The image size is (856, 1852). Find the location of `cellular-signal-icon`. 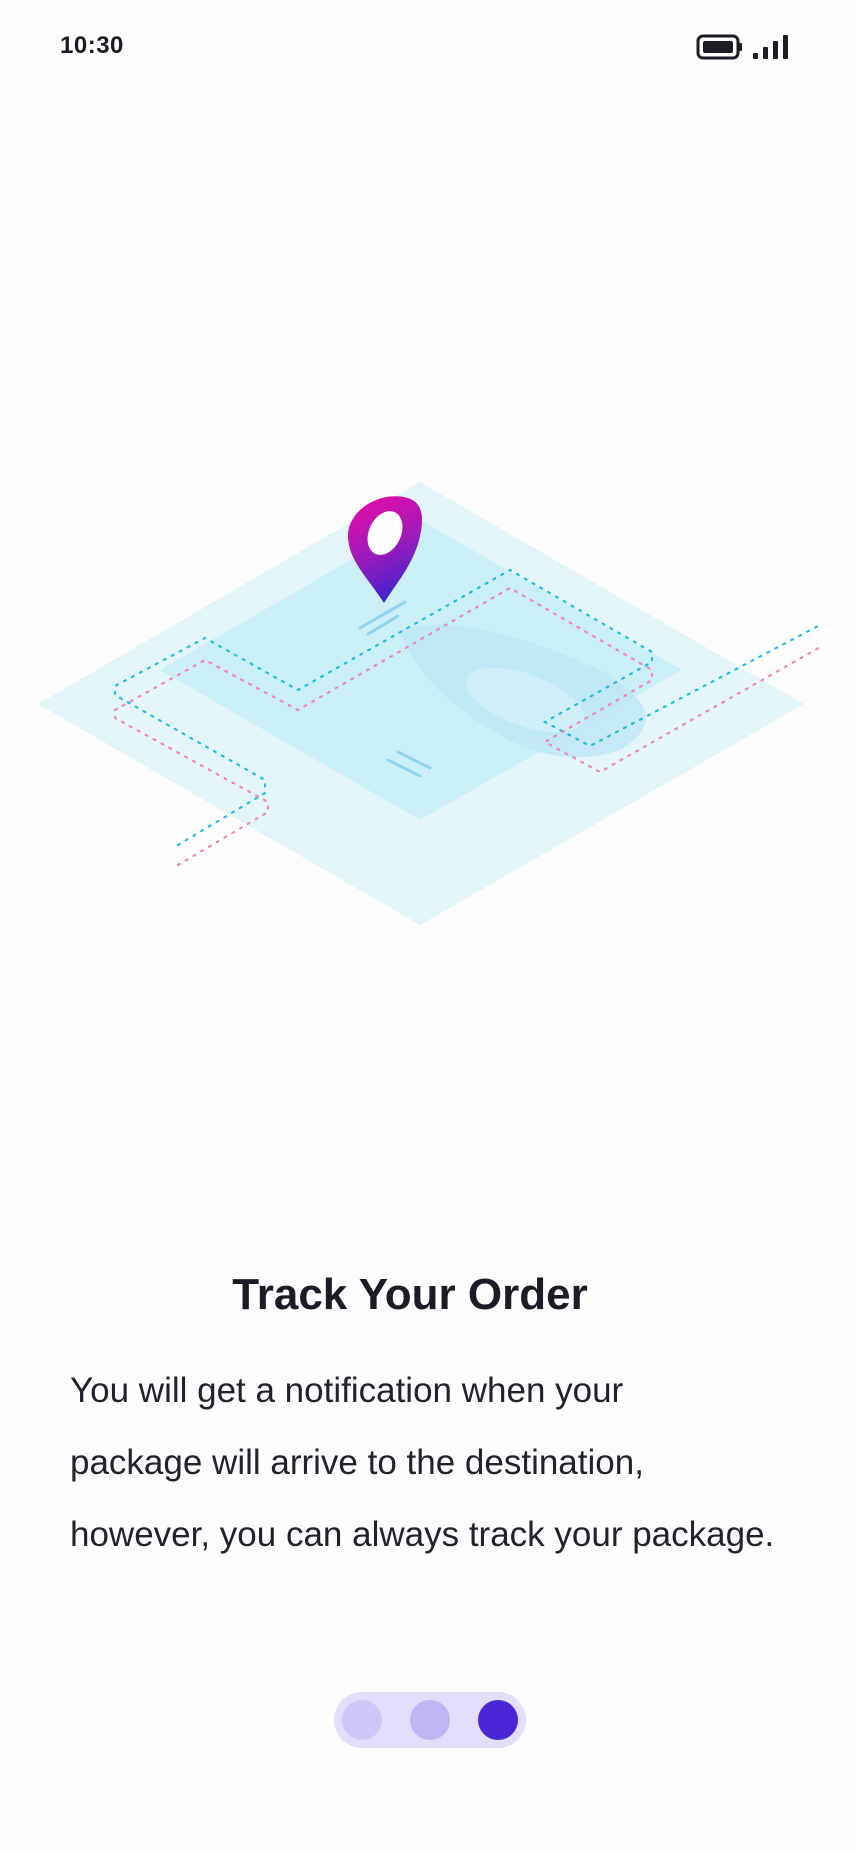

cellular-signal-icon is located at coordinates (770, 47).